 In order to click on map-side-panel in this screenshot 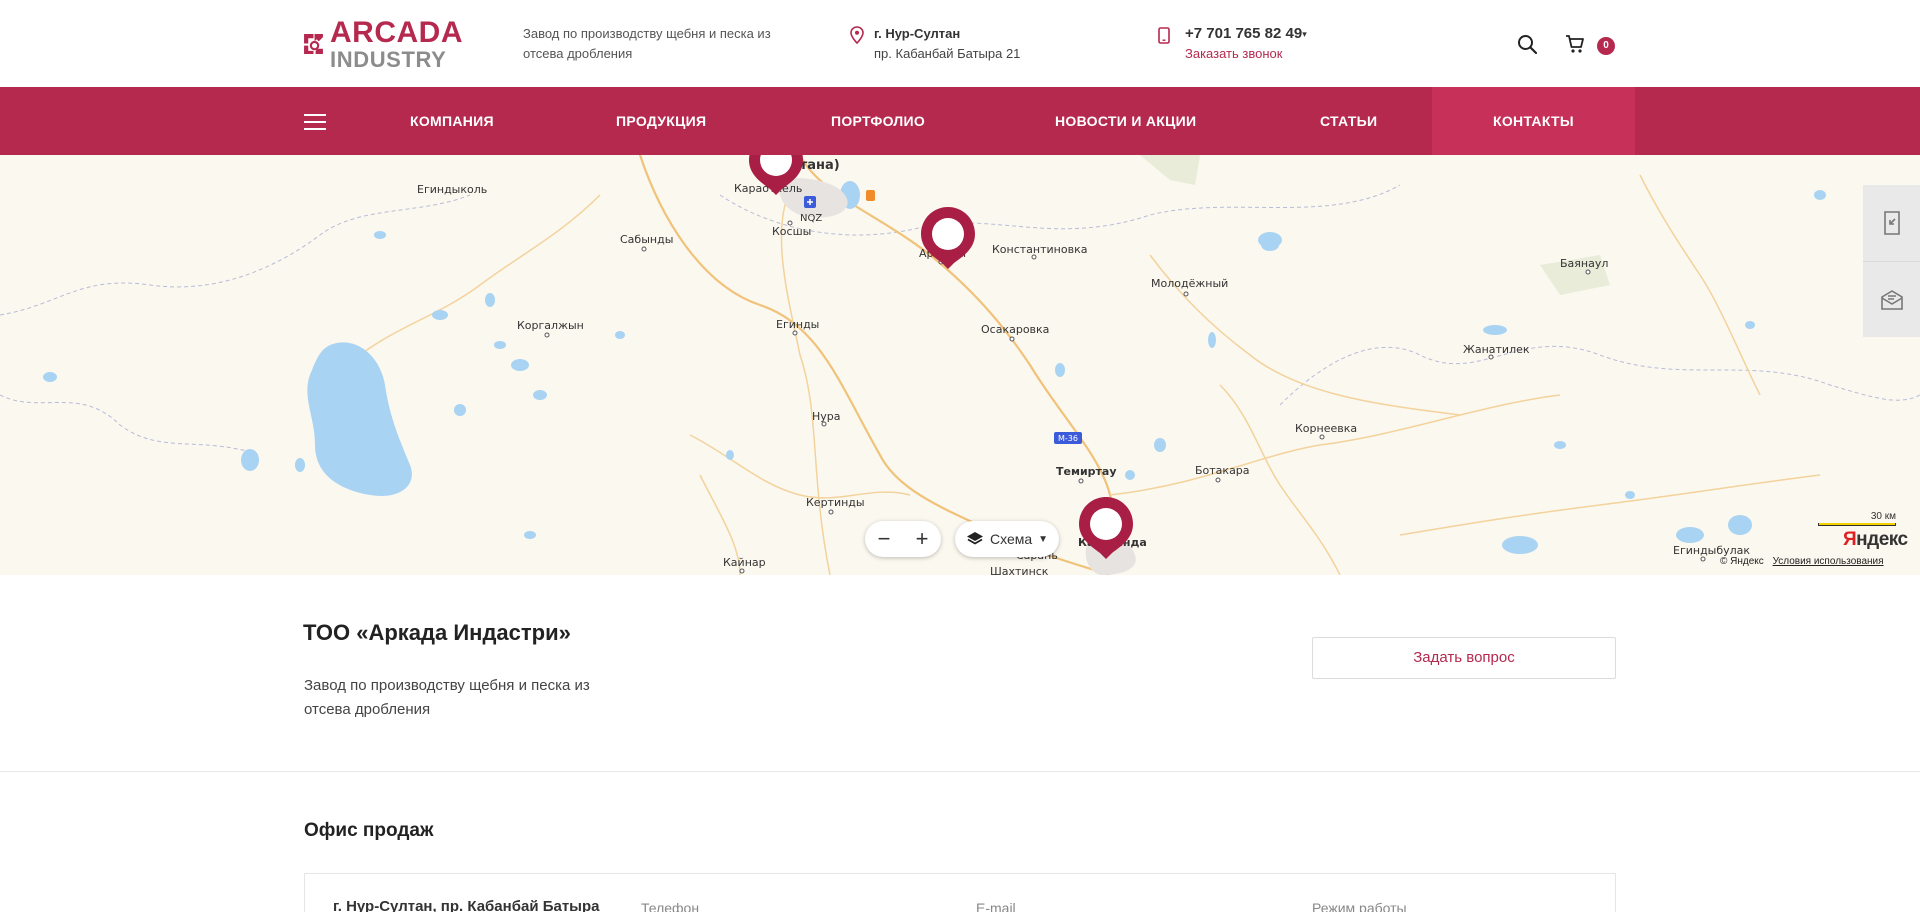, I will do `click(1891, 261)`.